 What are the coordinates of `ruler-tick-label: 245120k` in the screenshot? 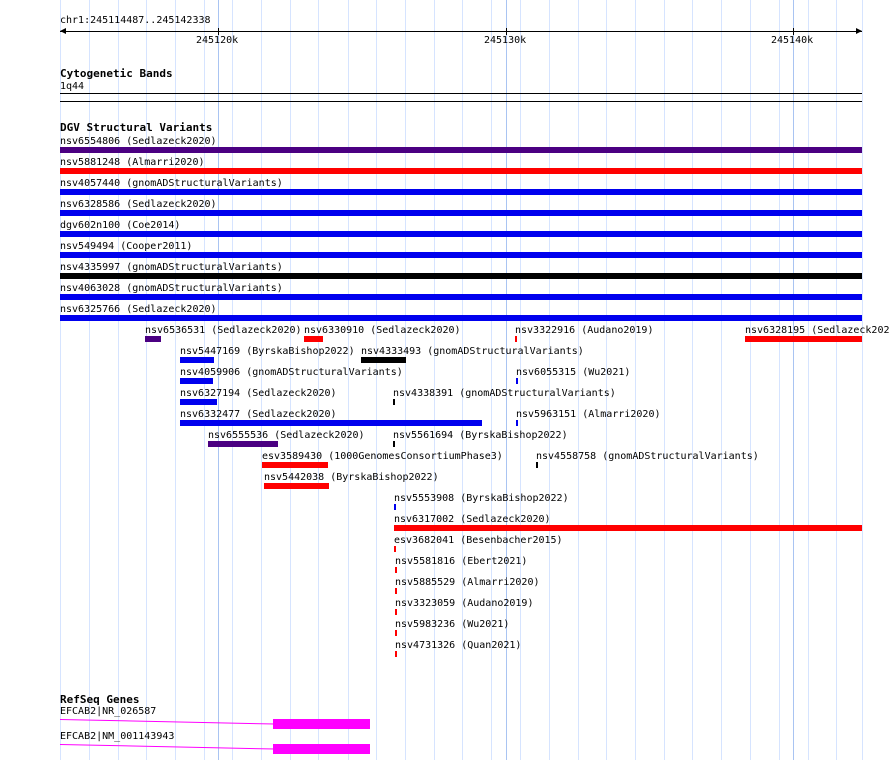 It's located at (217, 40).